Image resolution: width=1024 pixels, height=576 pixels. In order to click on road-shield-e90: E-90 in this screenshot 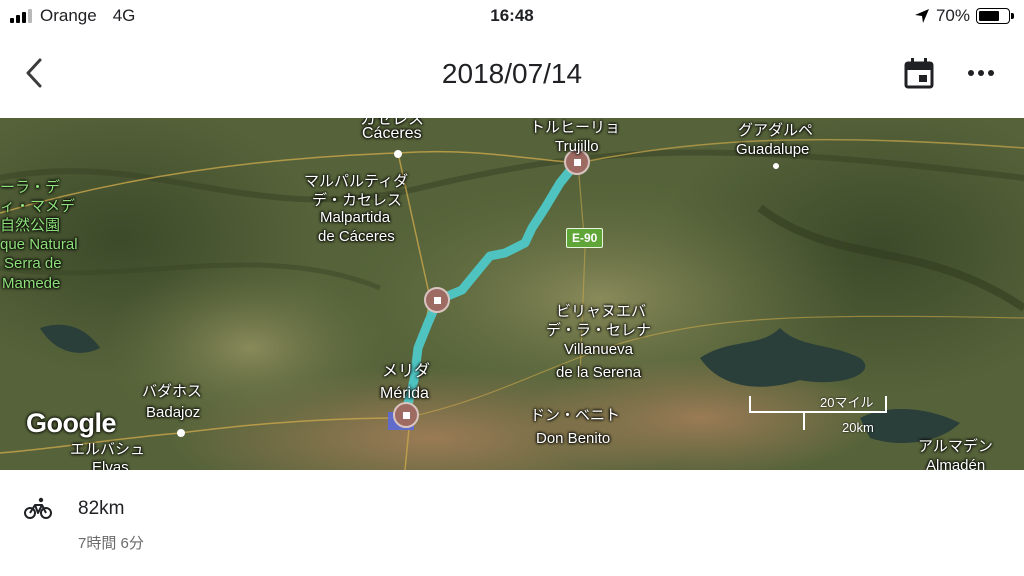, I will do `click(585, 238)`.